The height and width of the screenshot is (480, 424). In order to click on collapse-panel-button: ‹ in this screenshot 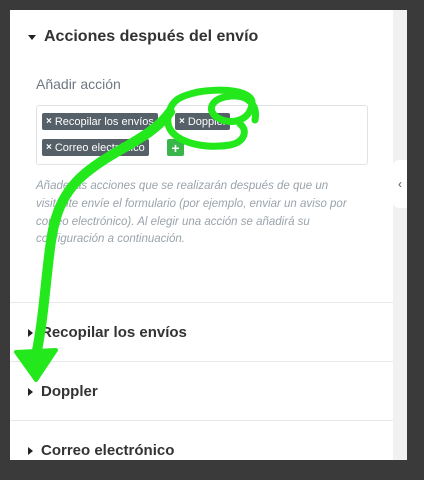, I will do `click(400, 184)`.